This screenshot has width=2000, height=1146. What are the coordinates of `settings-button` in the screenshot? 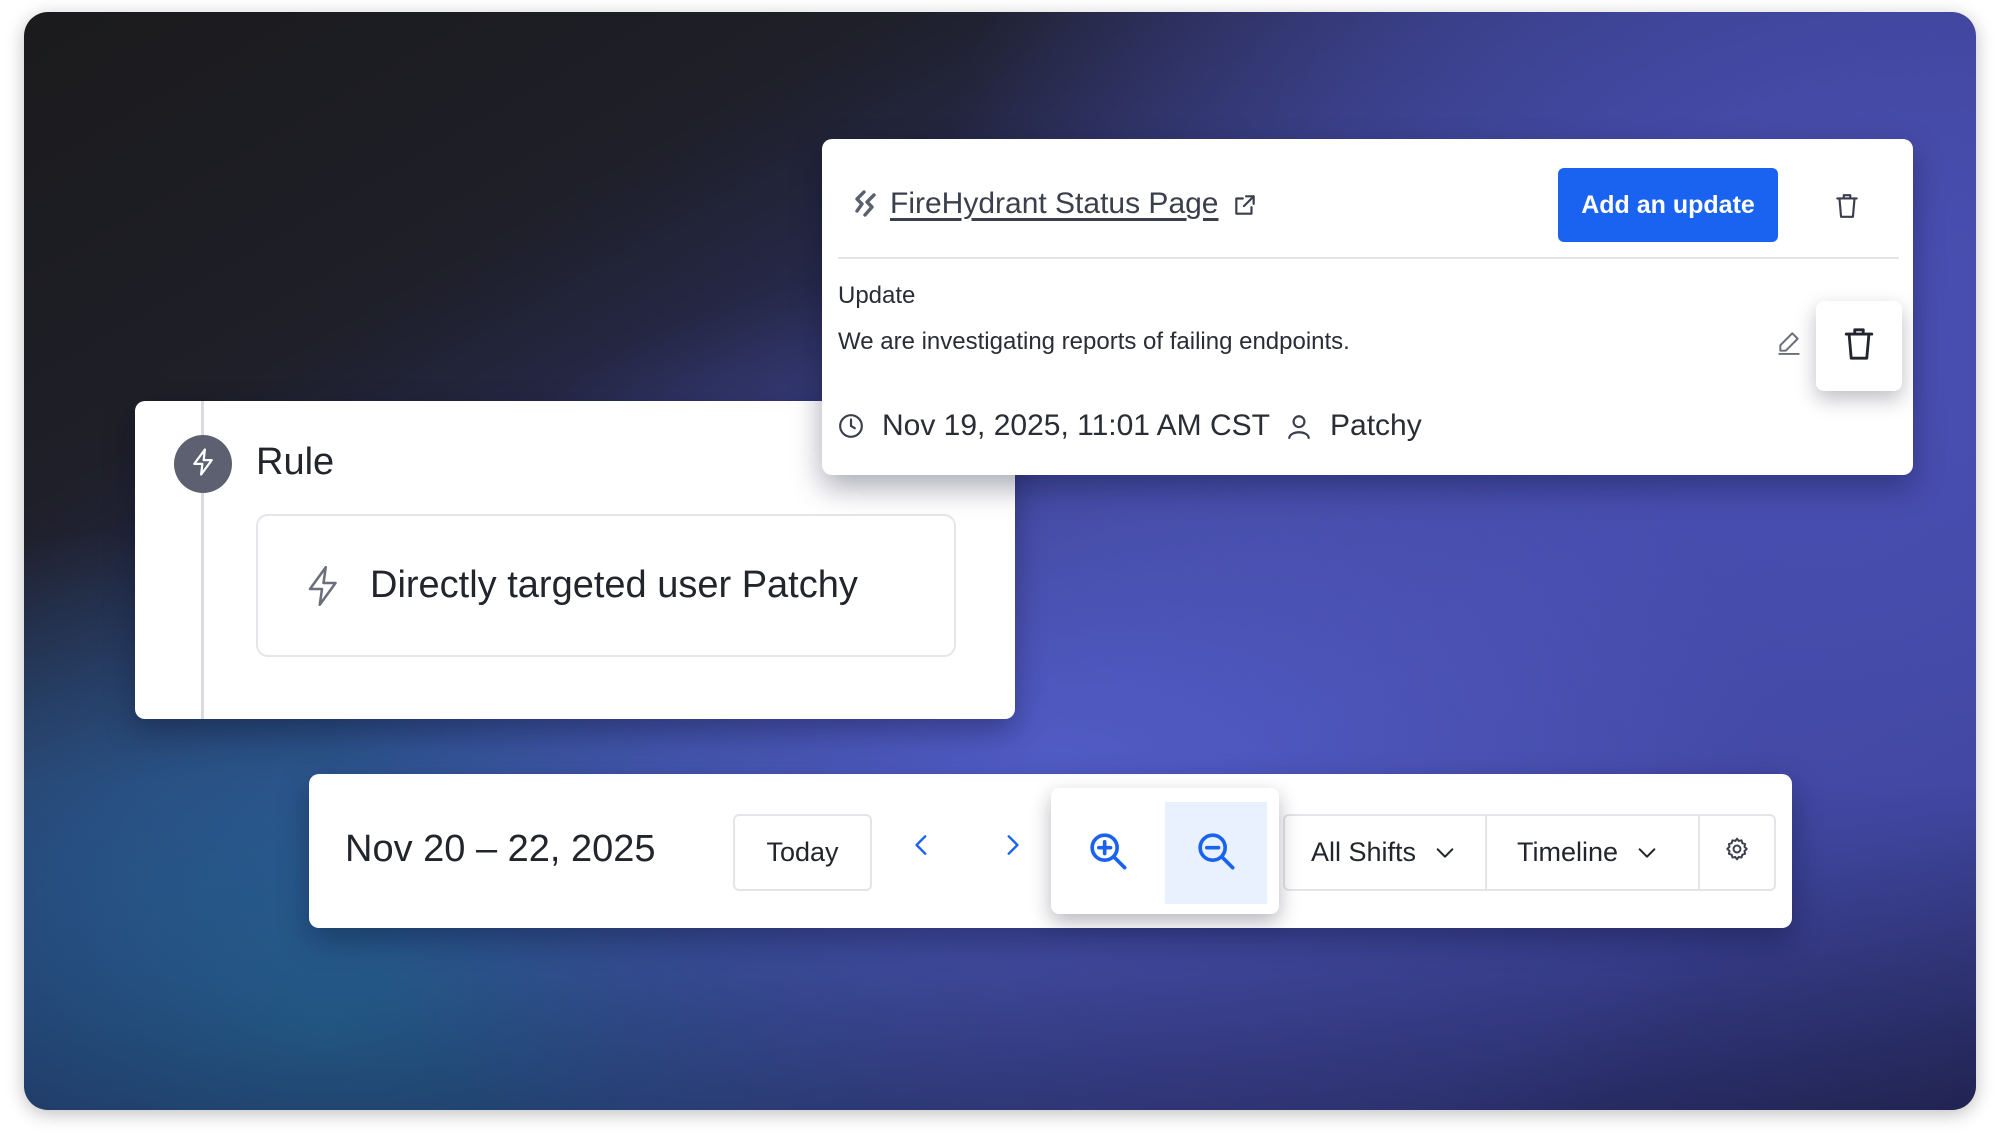 It's located at (1737, 852).